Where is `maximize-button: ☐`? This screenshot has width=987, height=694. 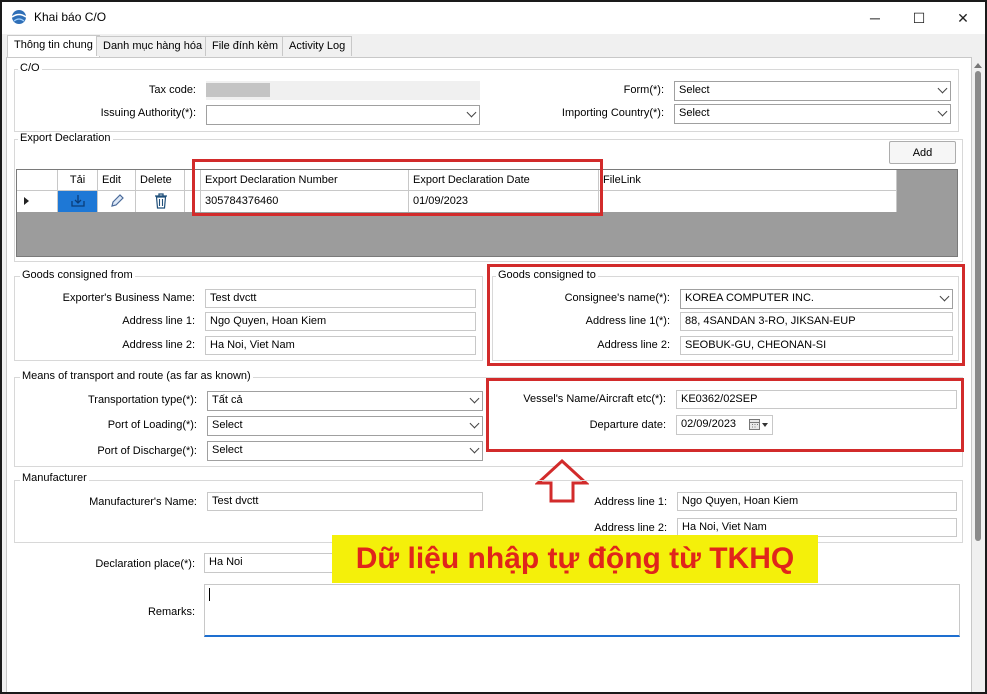
maximize-button: ☐ is located at coordinates (919, 18).